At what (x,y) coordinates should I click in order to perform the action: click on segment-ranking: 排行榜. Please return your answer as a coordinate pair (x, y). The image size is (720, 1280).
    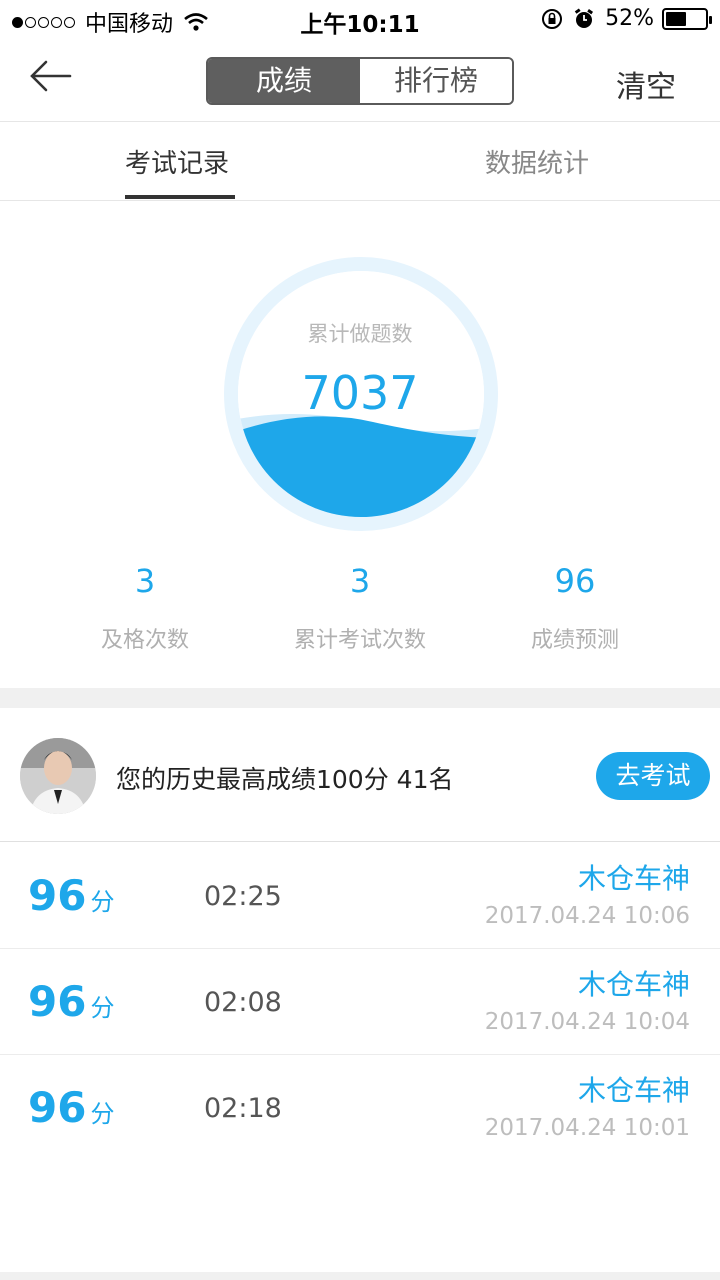
    Looking at the image, I should click on (436, 81).